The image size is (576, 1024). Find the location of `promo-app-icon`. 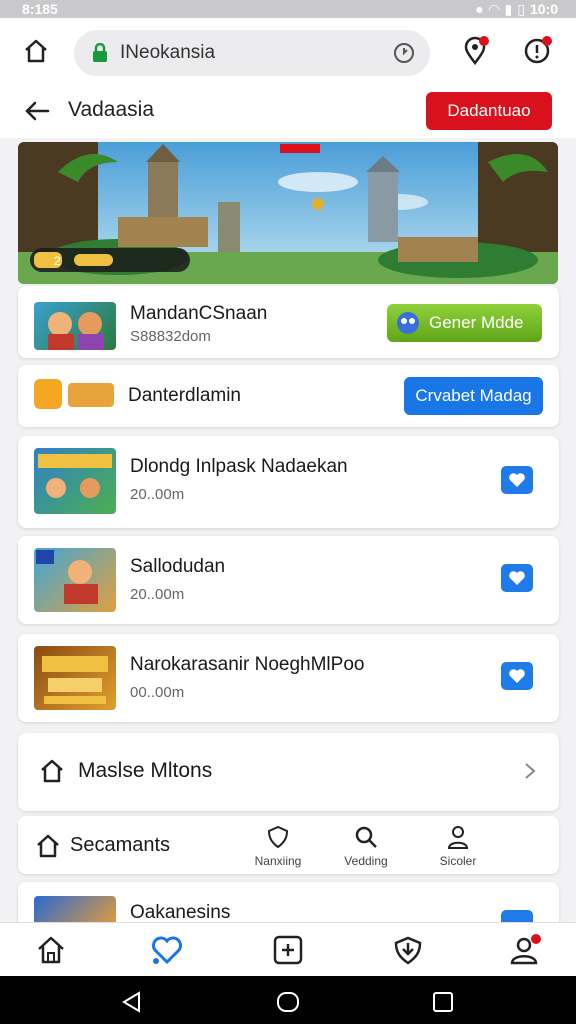

promo-app-icon is located at coordinates (48, 394).